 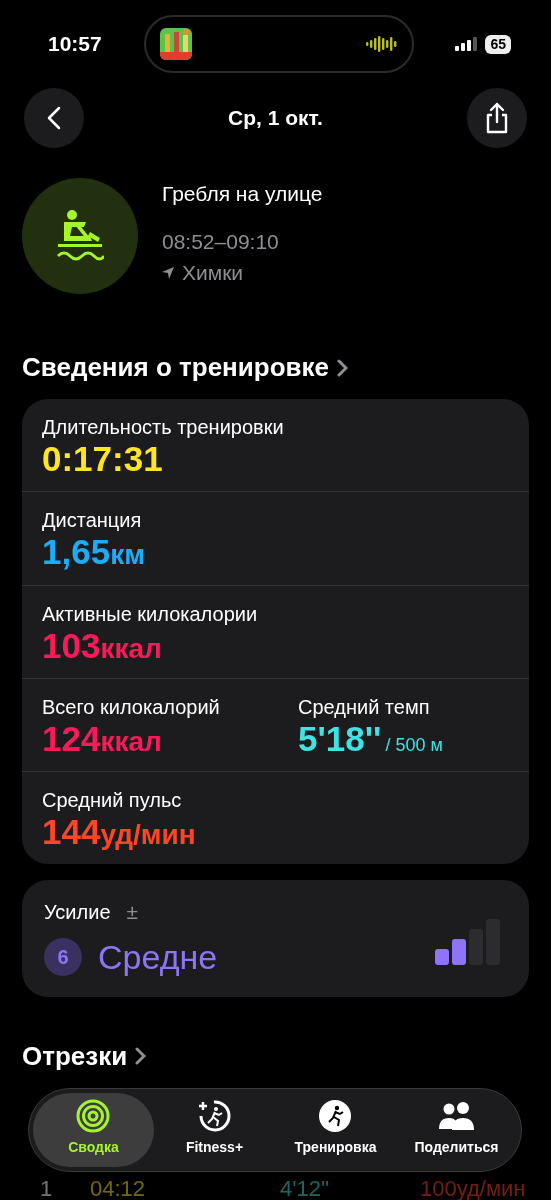 What do you see at coordinates (335, 1116) in the screenshot?
I see `running-figure-icon` at bounding box center [335, 1116].